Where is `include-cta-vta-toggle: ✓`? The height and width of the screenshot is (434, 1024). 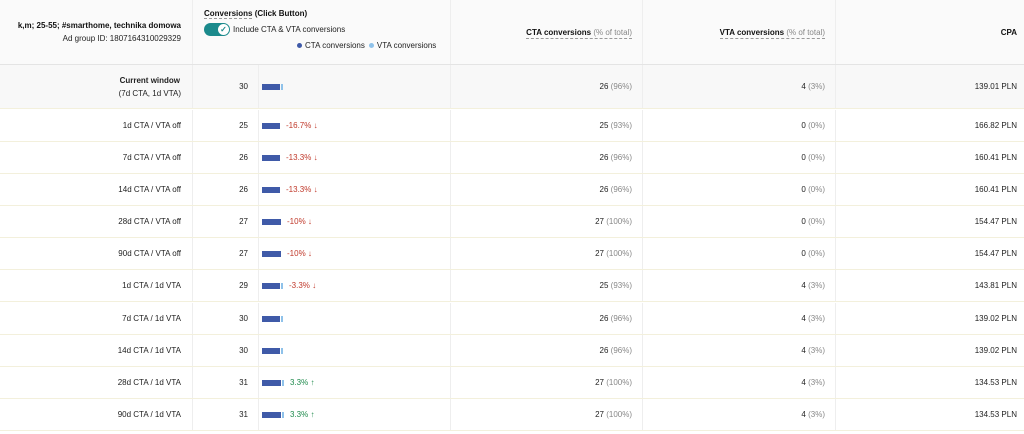
include-cta-vta-toggle: ✓ is located at coordinates (217, 29).